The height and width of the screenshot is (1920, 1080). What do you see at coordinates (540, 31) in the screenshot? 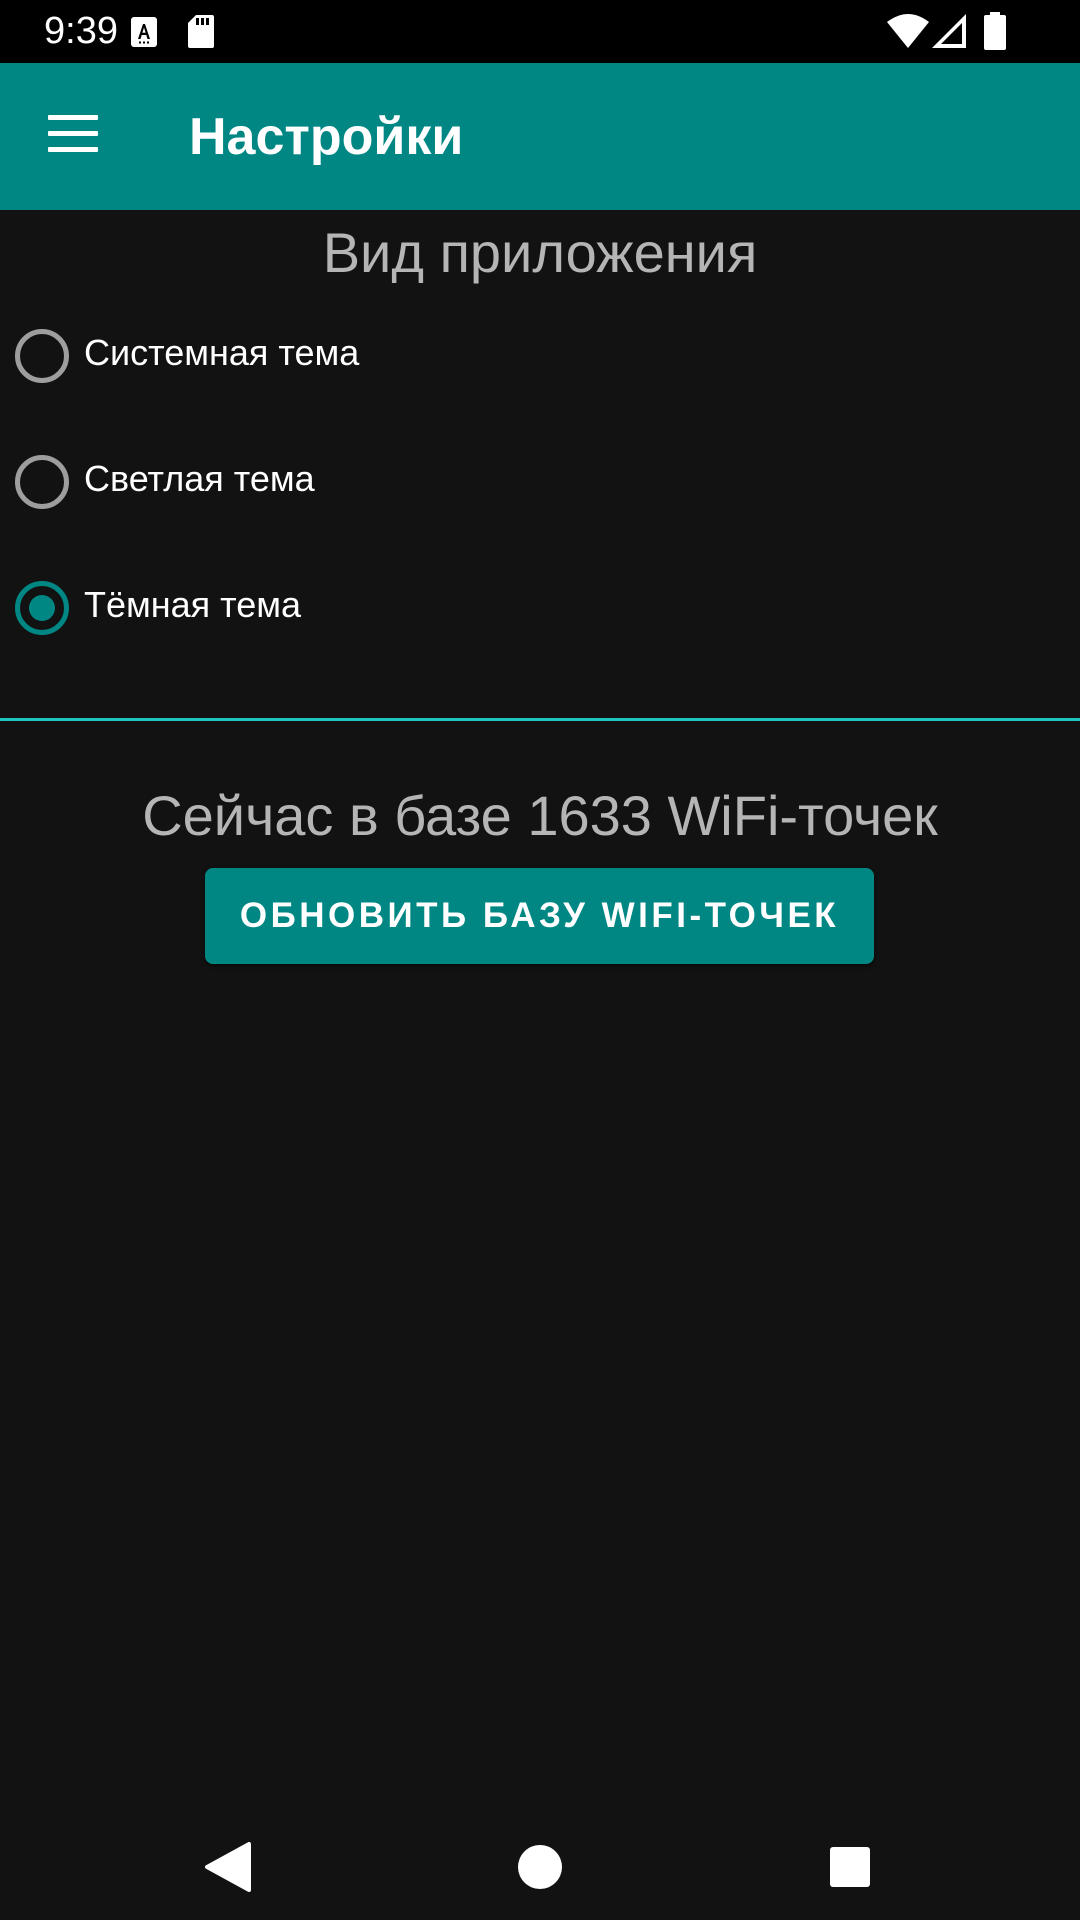
I see `status-bar: 9:39` at bounding box center [540, 31].